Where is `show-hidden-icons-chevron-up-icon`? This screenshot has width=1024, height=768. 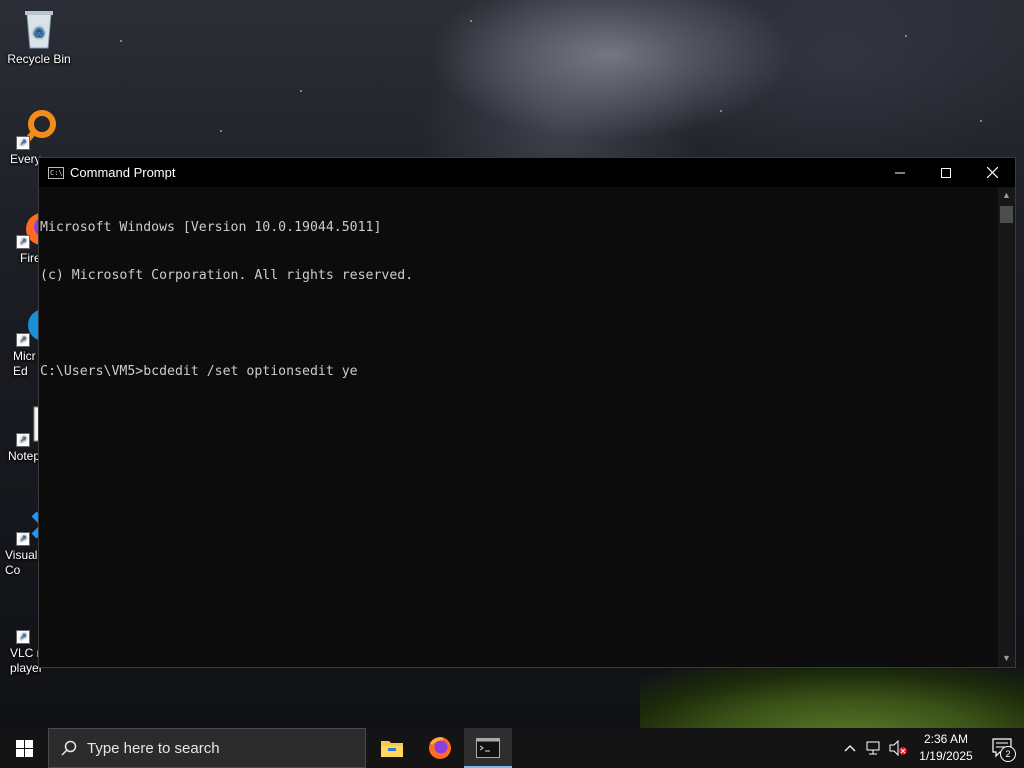
show-hidden-icons-chevron-up-icon is located at coordinates (850, 748).